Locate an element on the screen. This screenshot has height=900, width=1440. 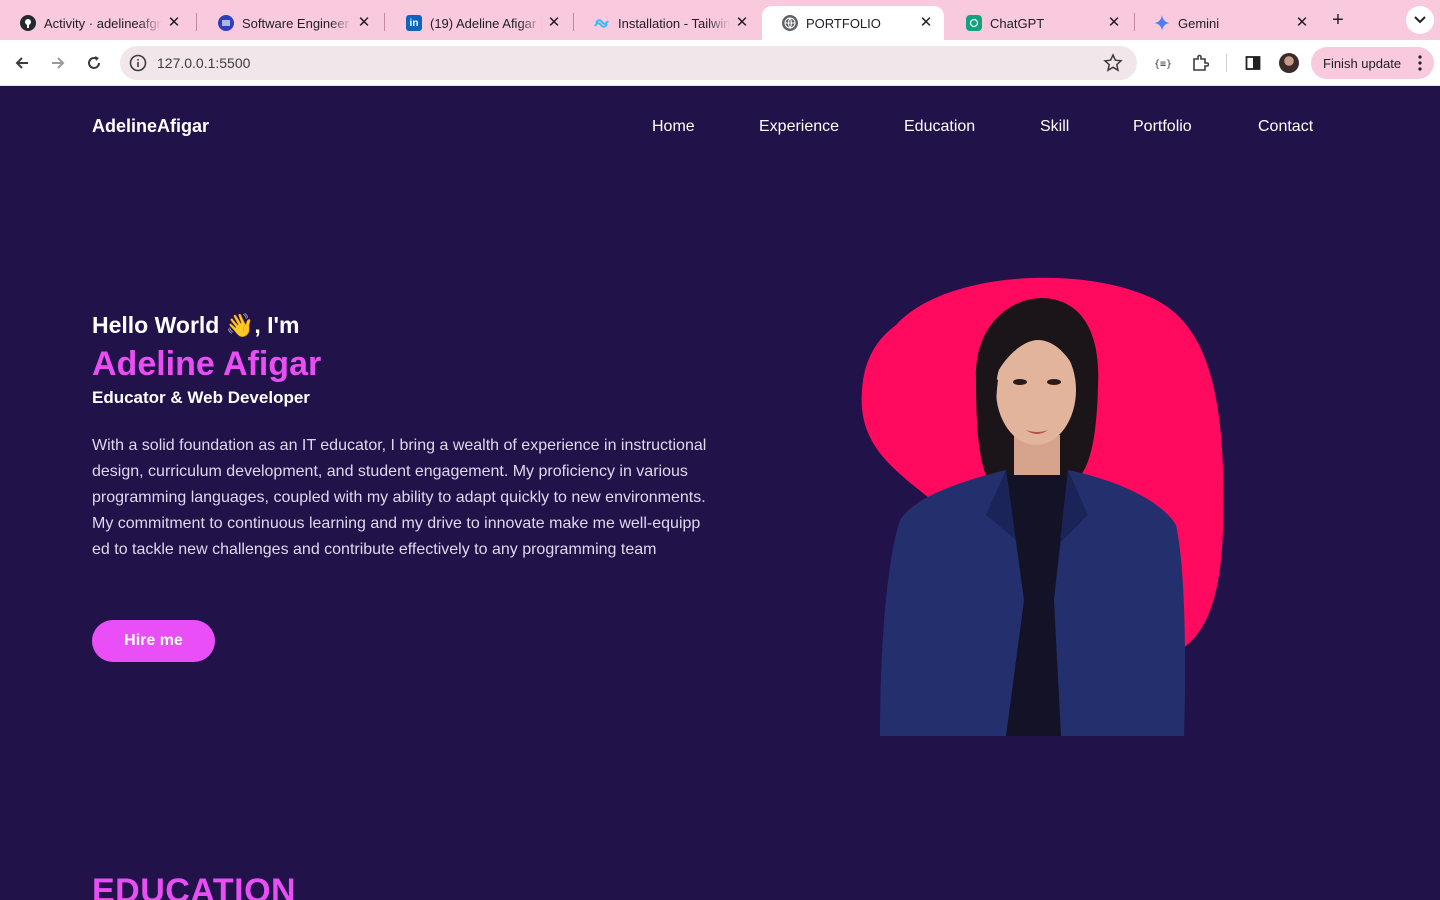
tab-title: Gemini is located at coordinates (1199, 23).